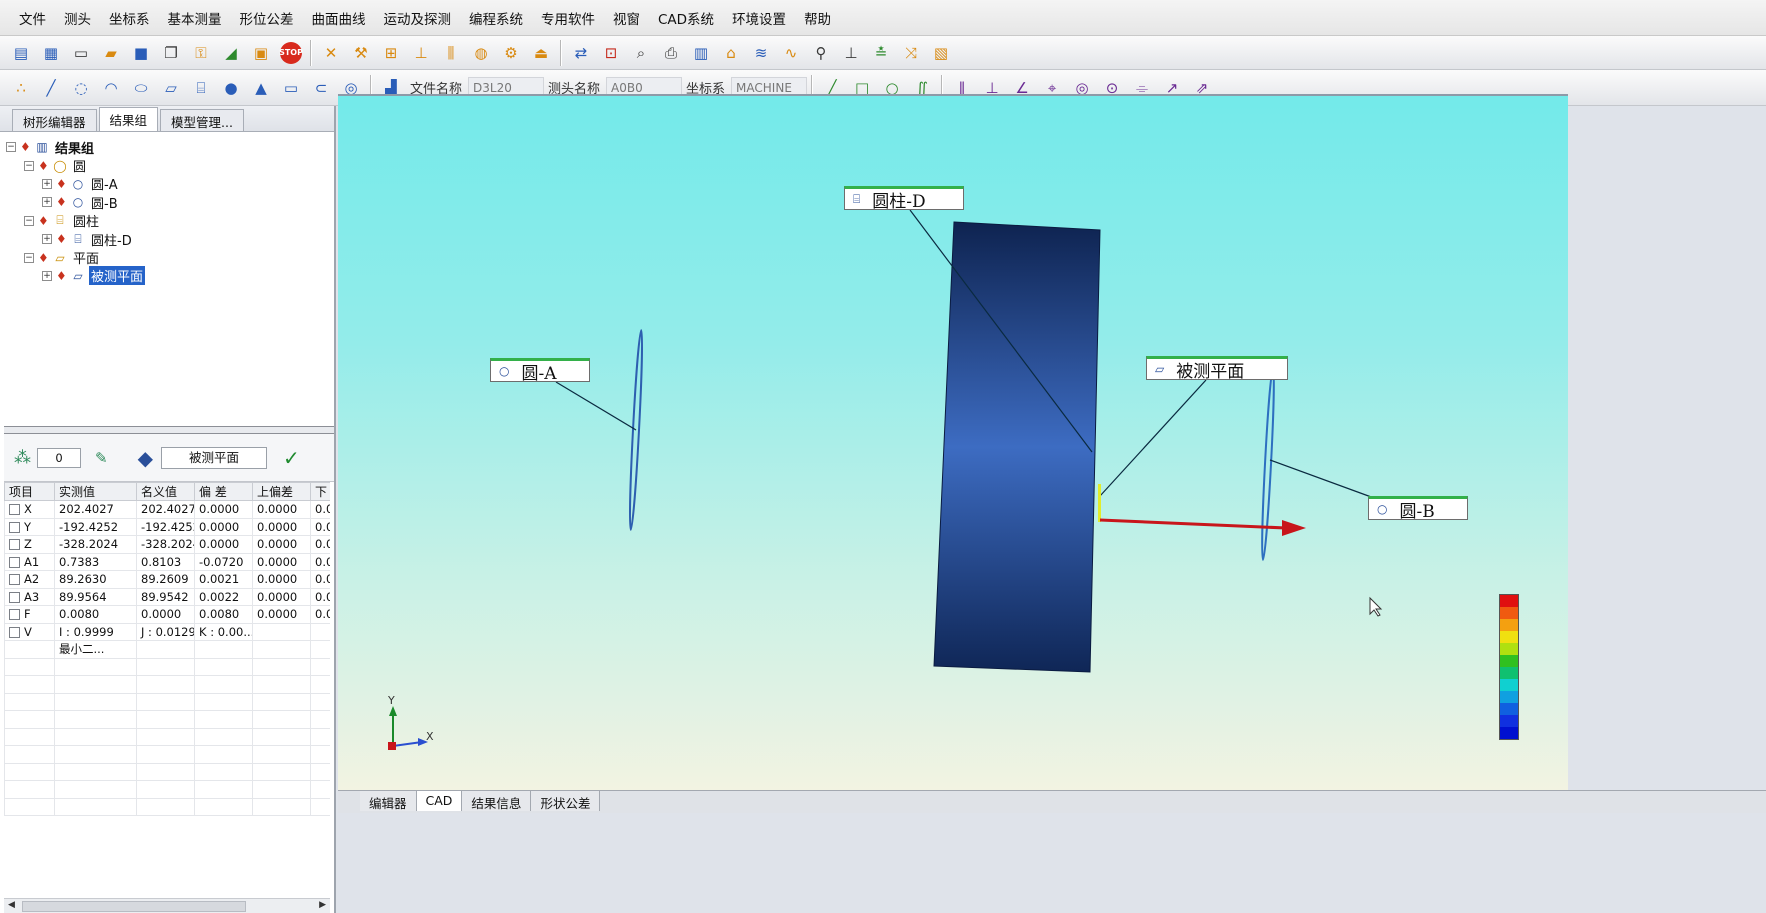 The height and width of the screenshot is (913, 1766). Describe the element at coordinates (81, 88) in the screenshot. I see `circle-icon: ◌` at that location.